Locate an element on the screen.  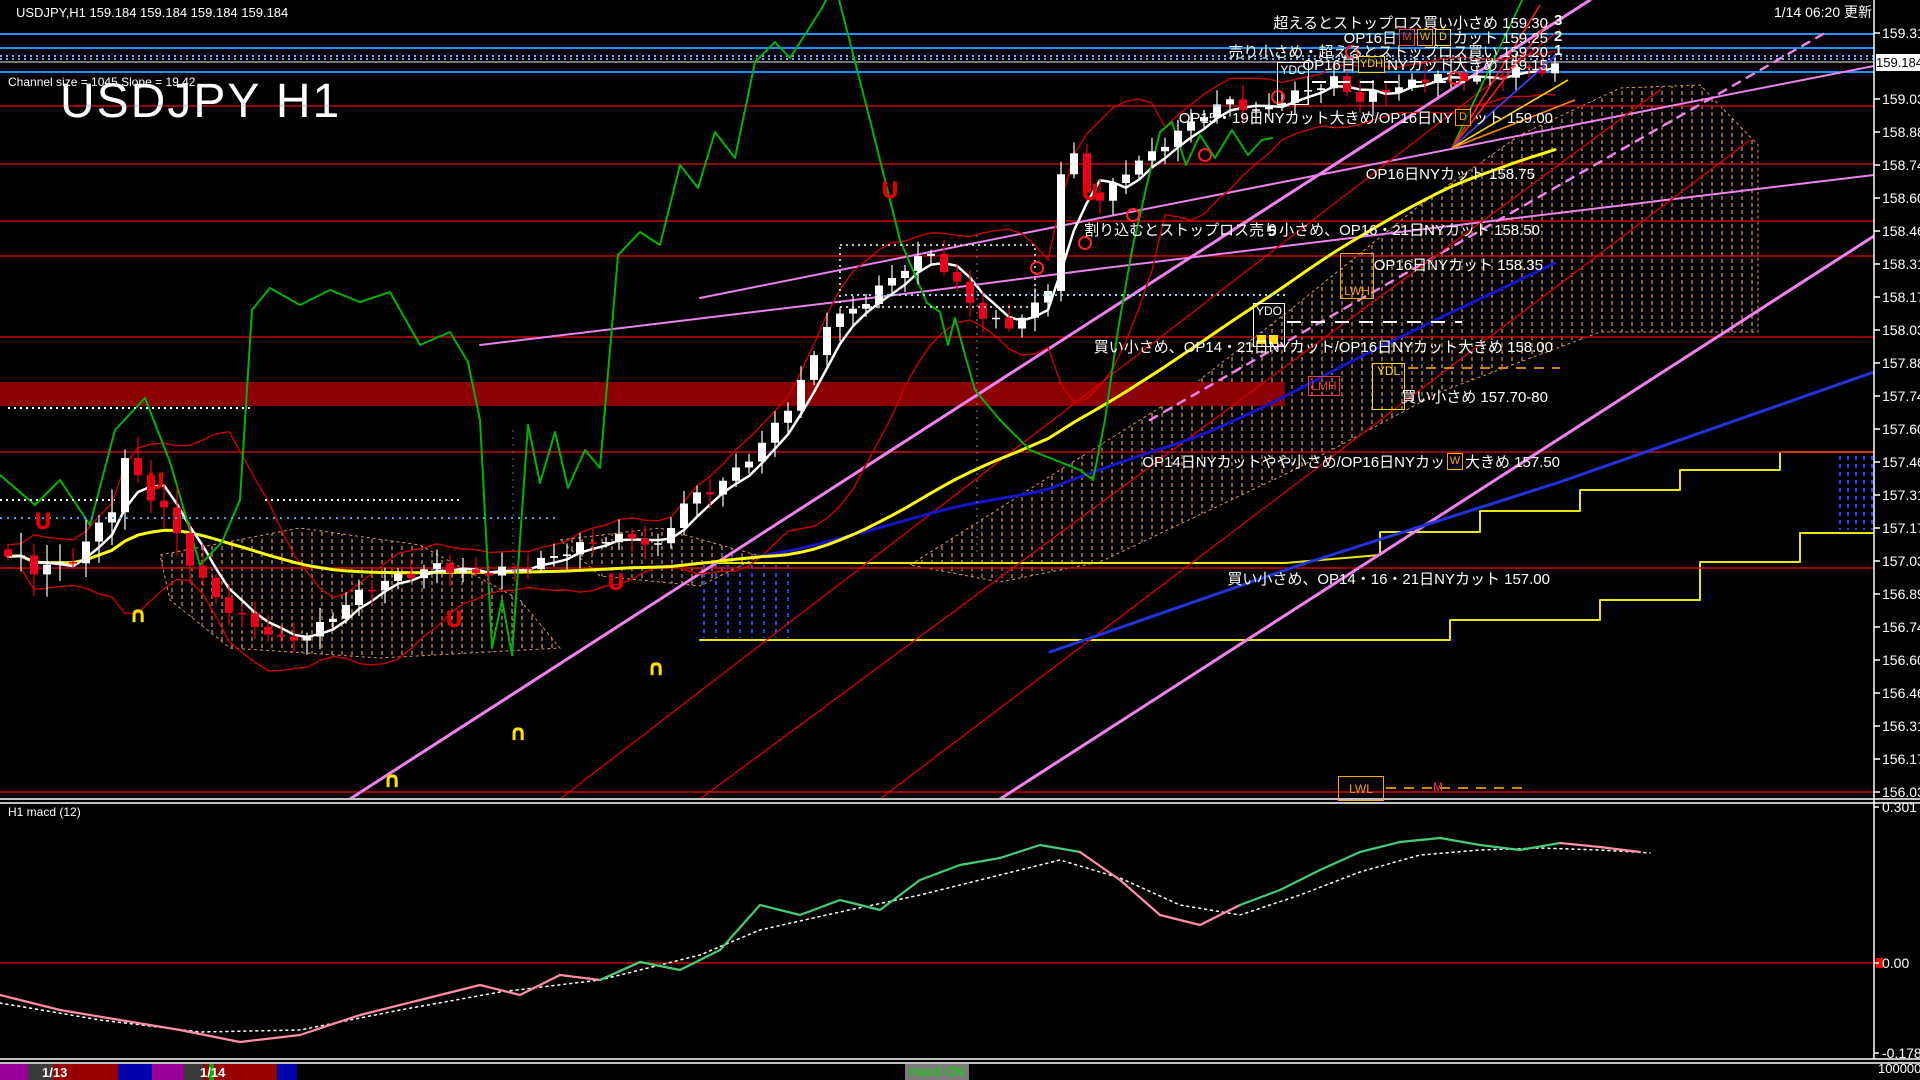
annotation-text: 大きめ 157.50 is located at coordinates (1512, 462).